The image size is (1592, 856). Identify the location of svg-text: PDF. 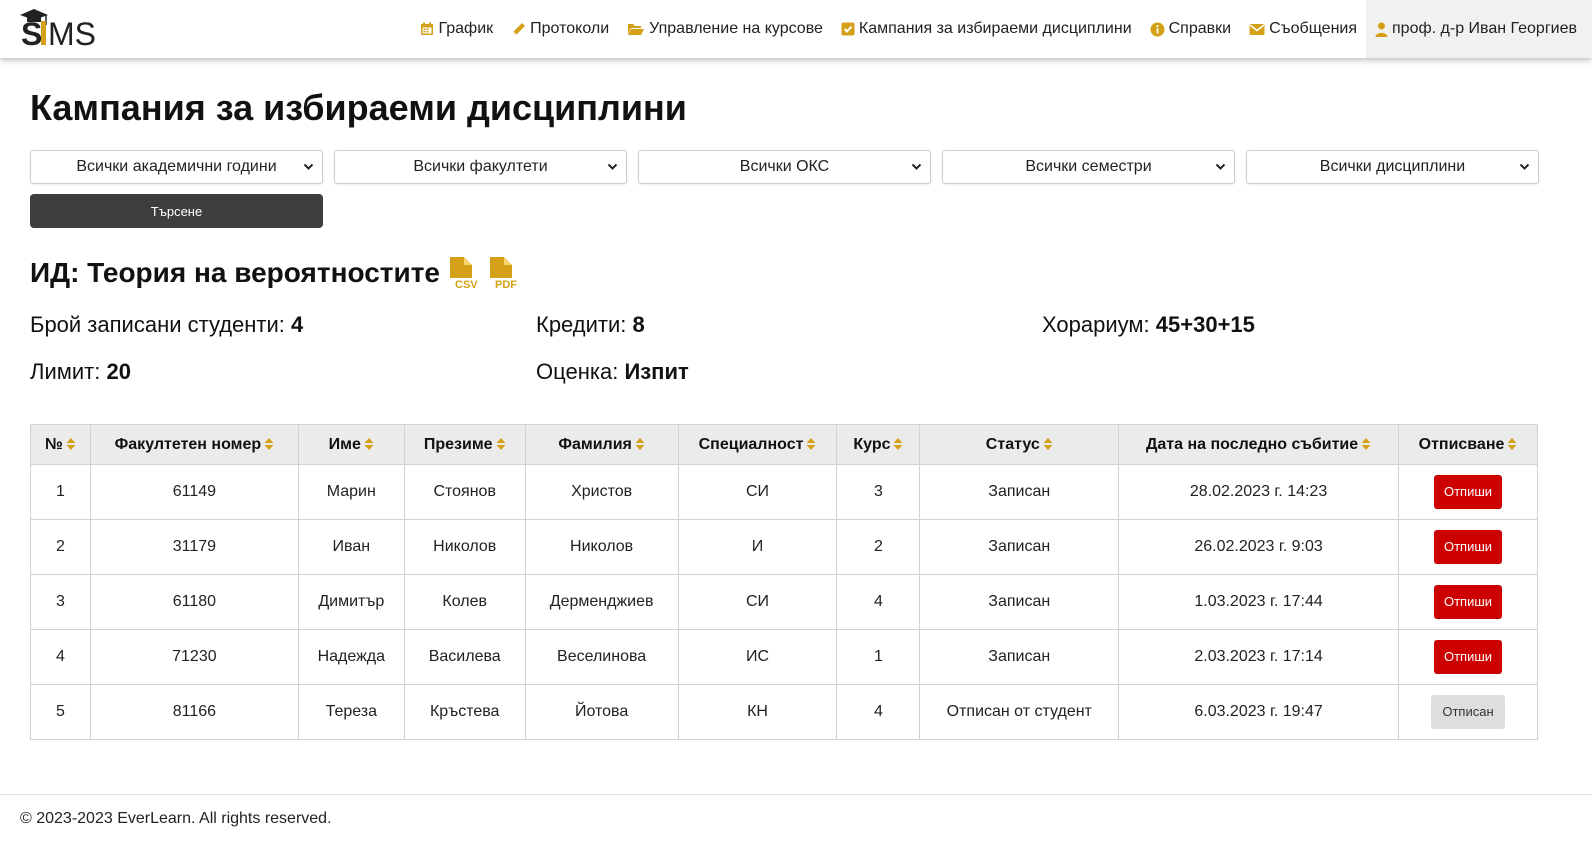
(506, 284).